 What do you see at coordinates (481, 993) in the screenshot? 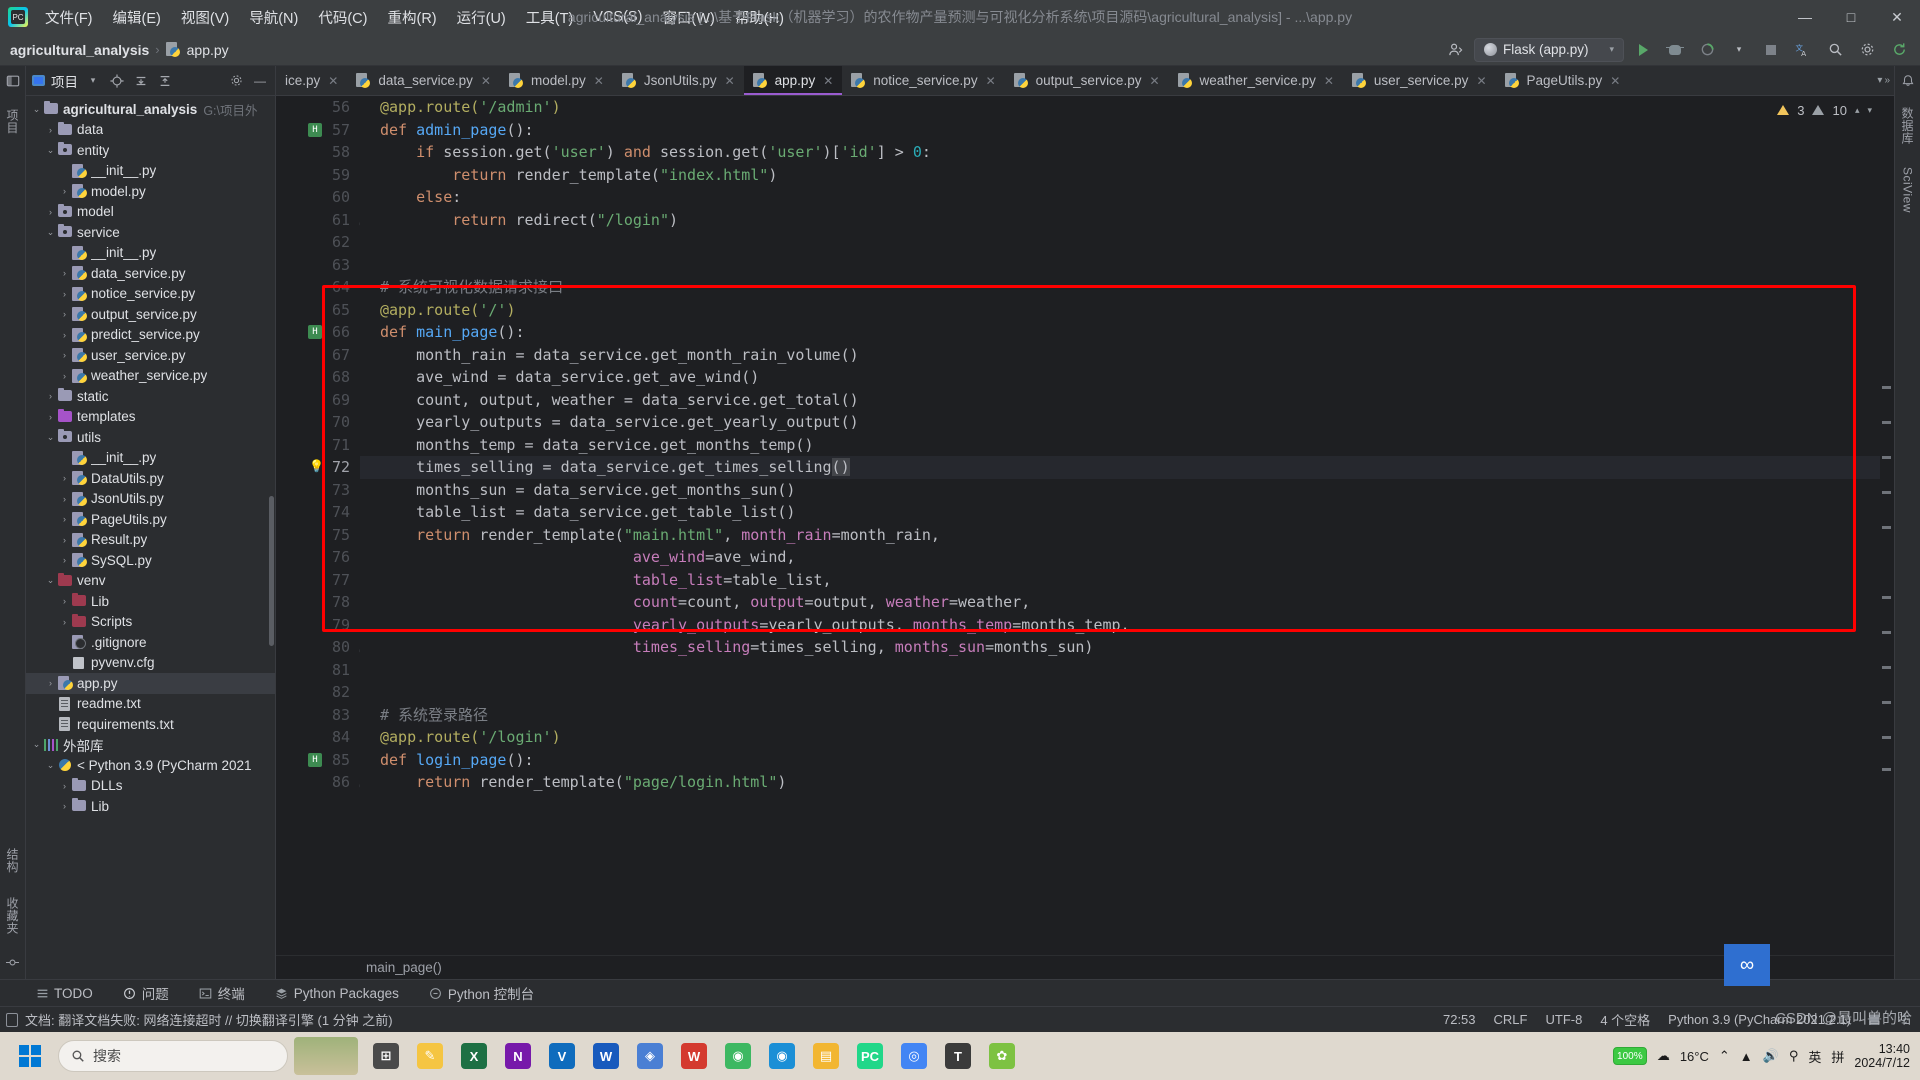
I see `tool-window-python: Python 控制台` at bounding box center [481, 993].